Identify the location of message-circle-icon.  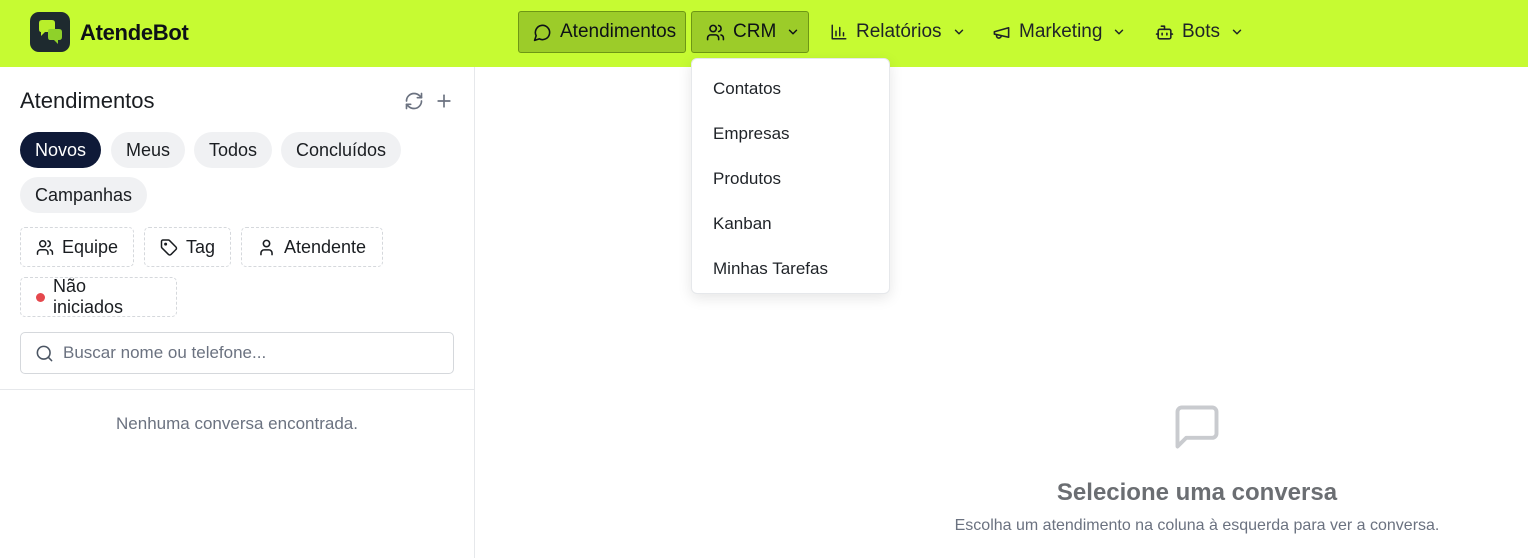
(542, 32).